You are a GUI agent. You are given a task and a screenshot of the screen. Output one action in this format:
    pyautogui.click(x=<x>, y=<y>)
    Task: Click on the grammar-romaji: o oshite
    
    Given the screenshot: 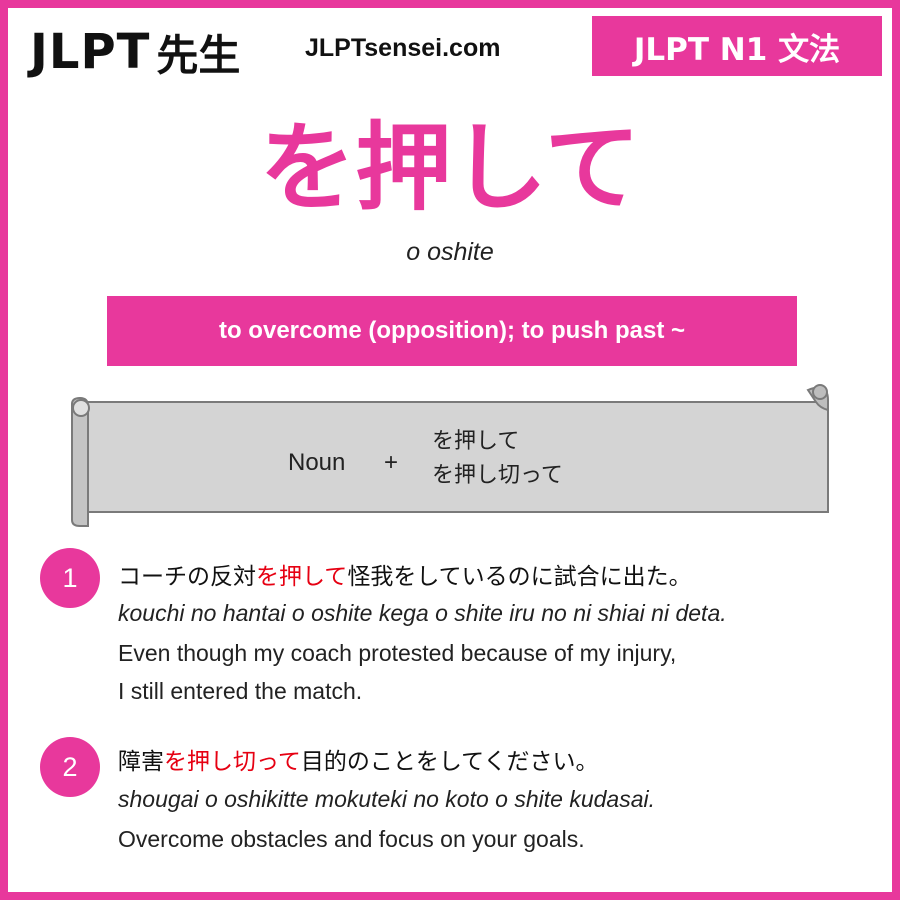 What is the action you would take?
    pyautogui.click(x=450, y=252)
    